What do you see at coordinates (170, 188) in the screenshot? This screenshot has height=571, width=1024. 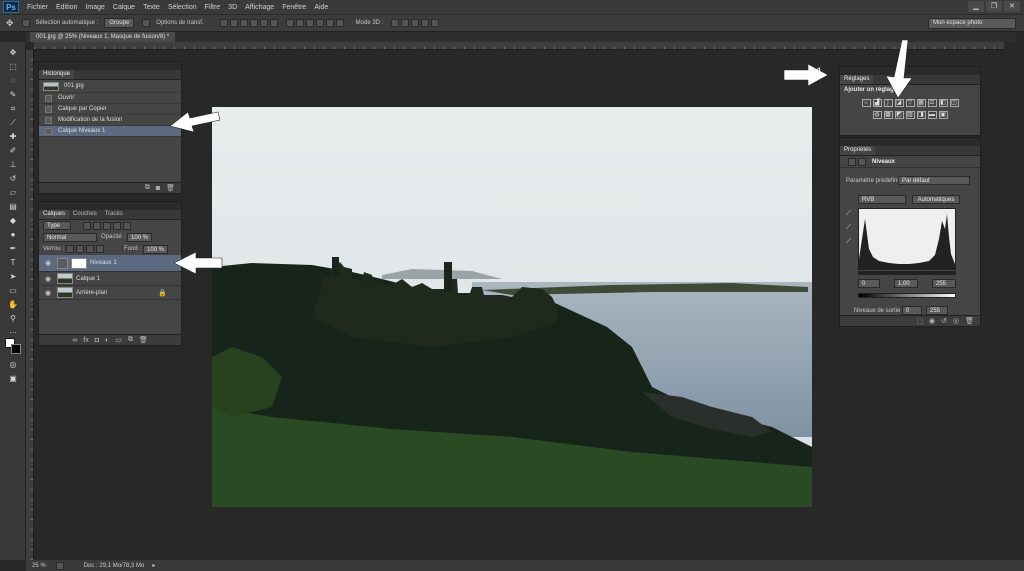 I see `trash-icon: 🗑` at bounding box center [170, 188].